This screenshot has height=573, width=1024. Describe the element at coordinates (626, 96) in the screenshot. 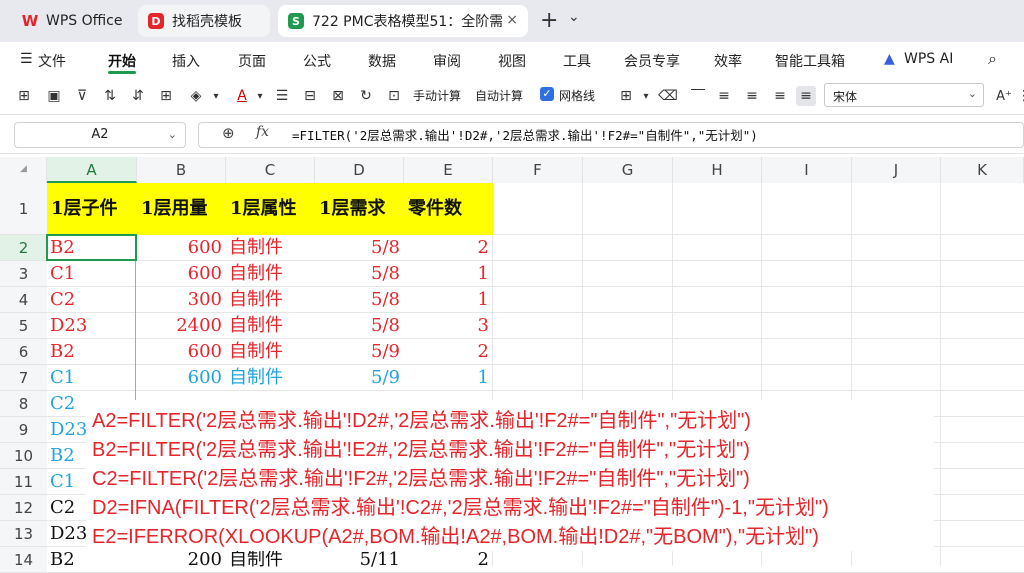

I see `cell-format-icon: ⊞` at that location.